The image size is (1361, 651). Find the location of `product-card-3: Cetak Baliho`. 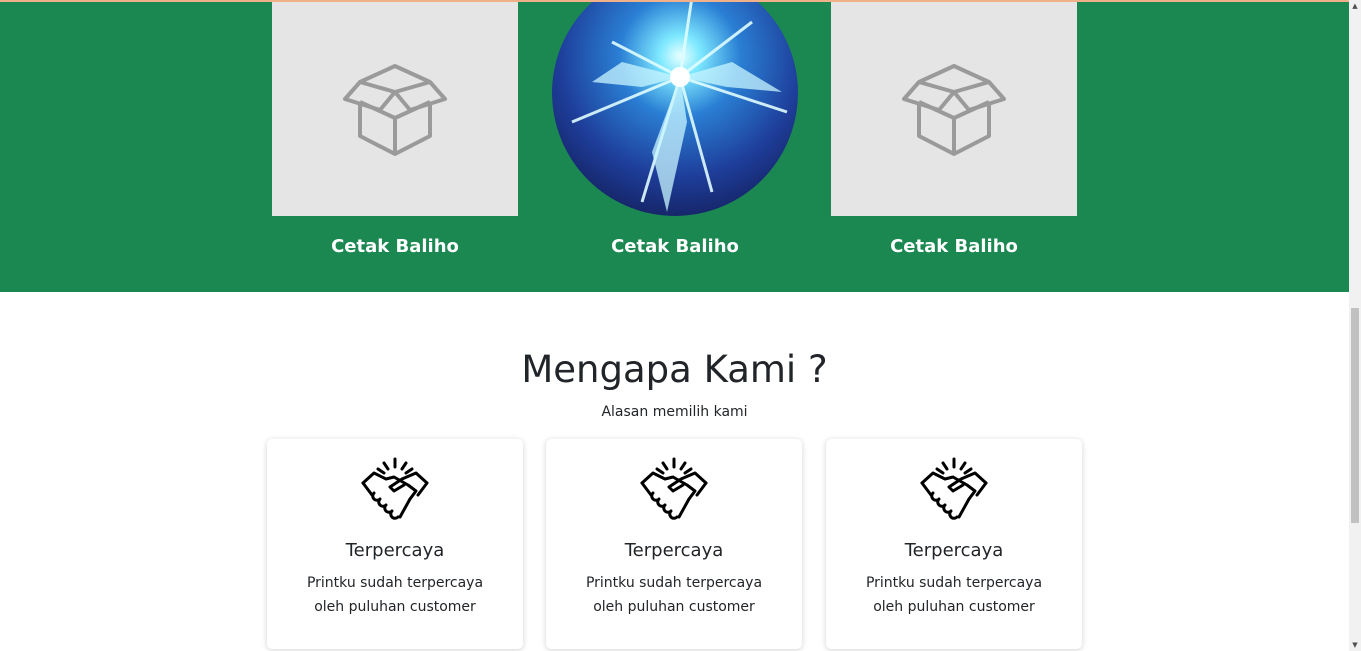

product-card-3: Cetak Baliho is located at coordinates (954, 130).